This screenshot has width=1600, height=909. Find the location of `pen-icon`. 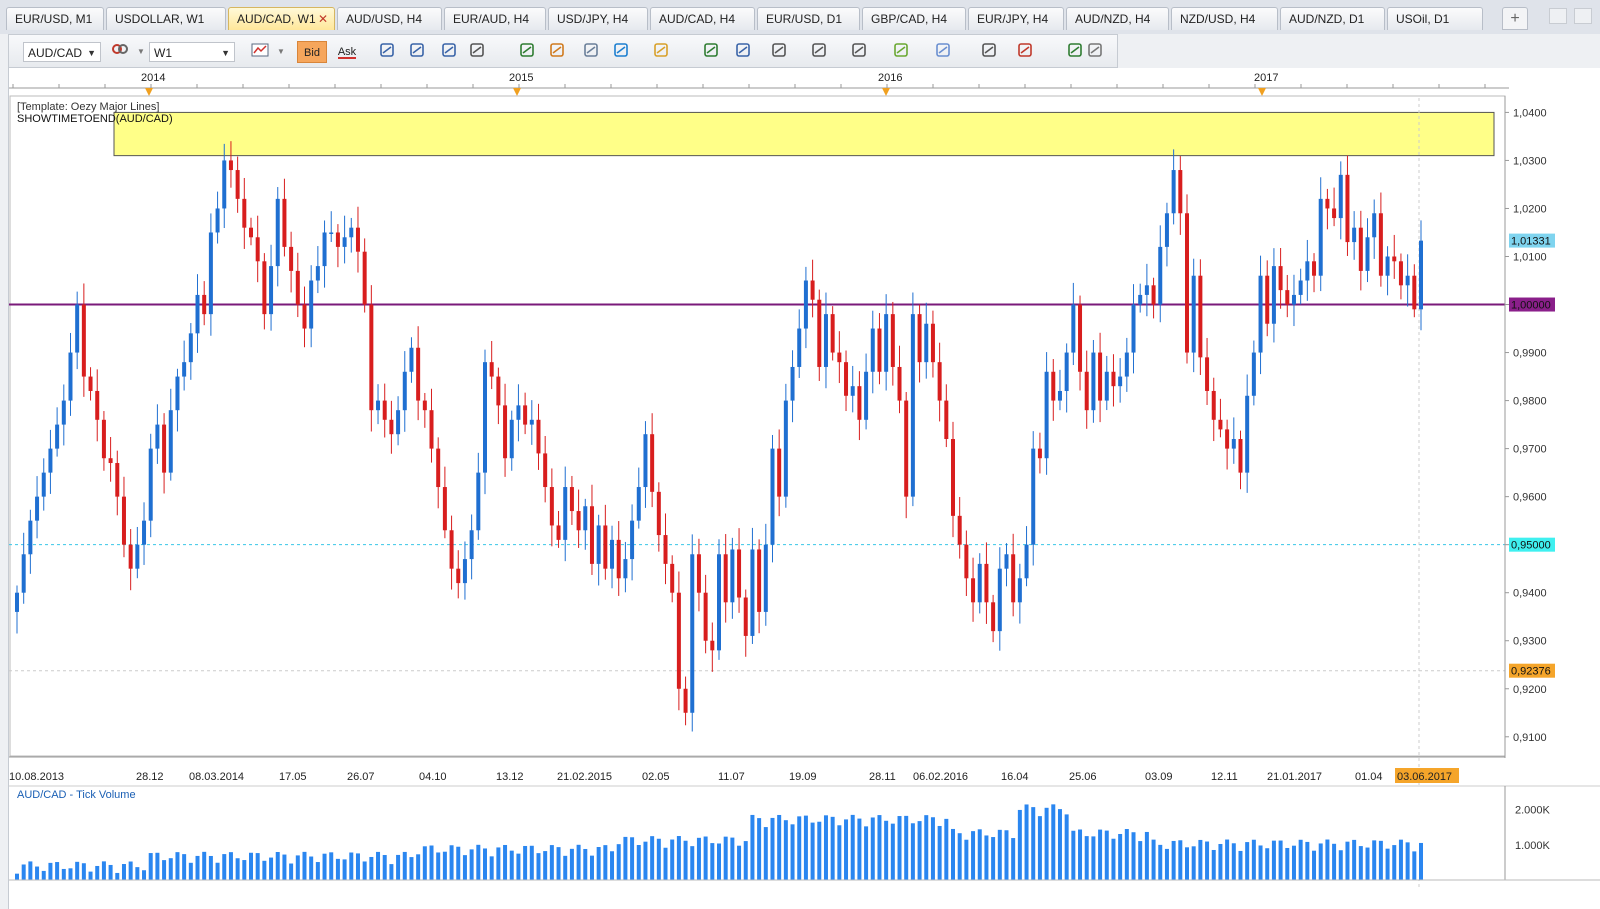

pen-icon is located at coordinates (861, 52).